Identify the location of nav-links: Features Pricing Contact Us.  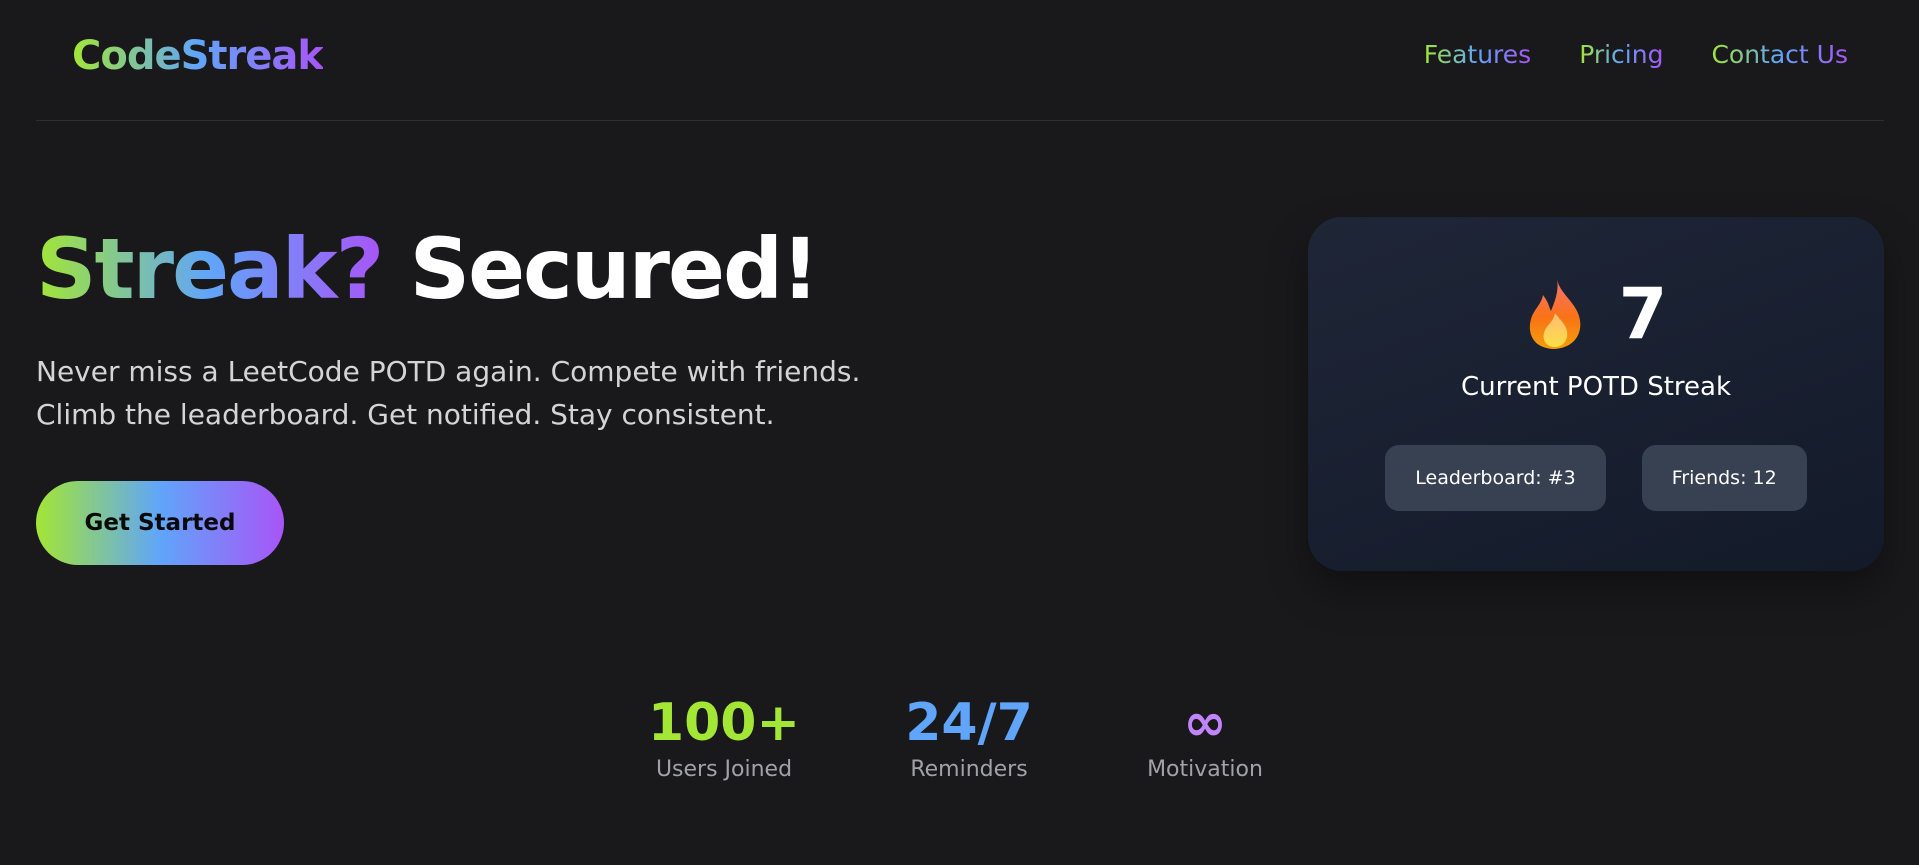
(1636, 54).